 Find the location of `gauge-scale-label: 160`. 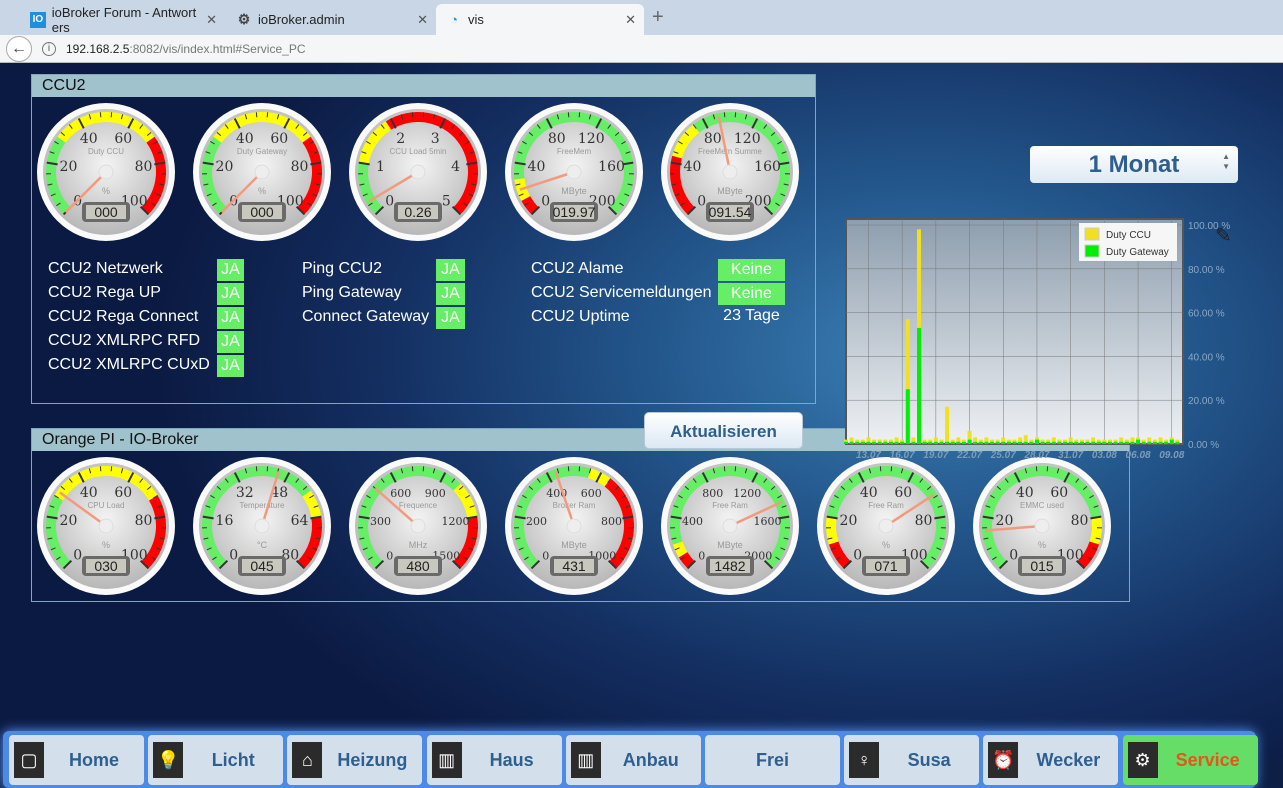

gauge-scale-label: 160 is located at coordinates (767, 167).